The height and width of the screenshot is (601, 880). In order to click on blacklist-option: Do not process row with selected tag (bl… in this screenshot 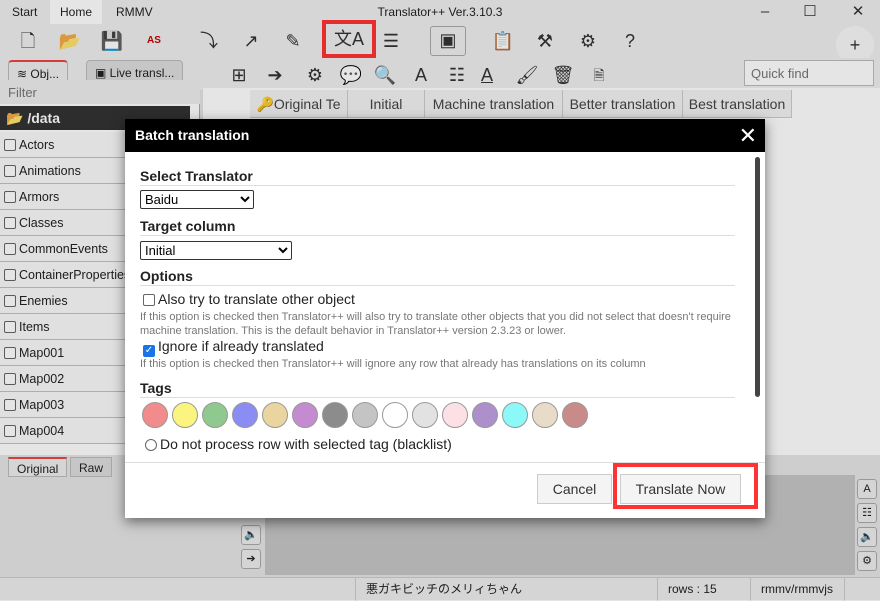, I will do `click(298, 444)`.